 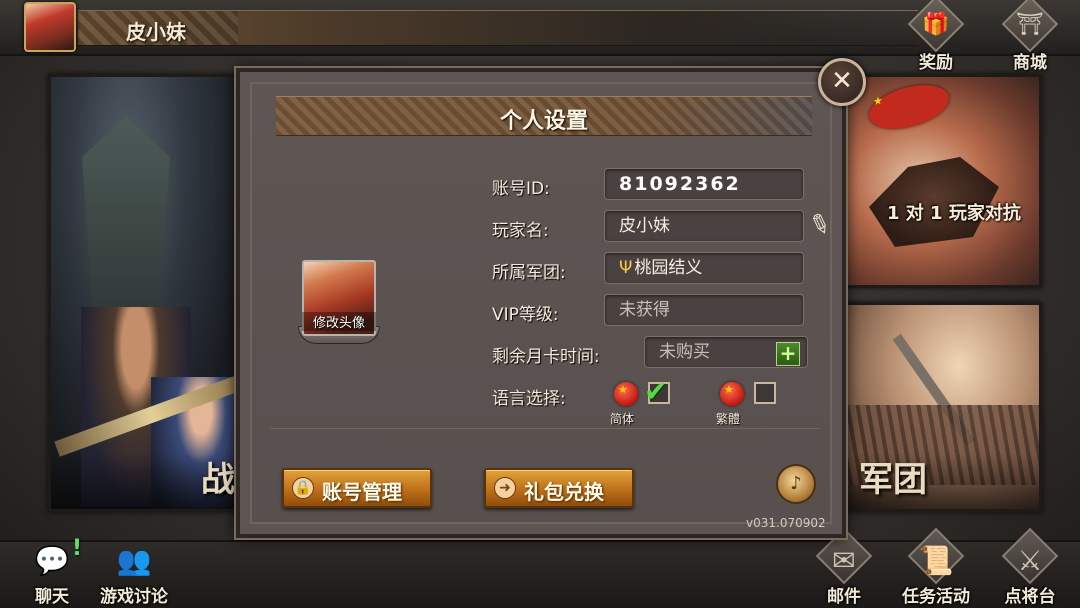 I want to click on legion-value: 桃园结义, so click(x=668, y=268).